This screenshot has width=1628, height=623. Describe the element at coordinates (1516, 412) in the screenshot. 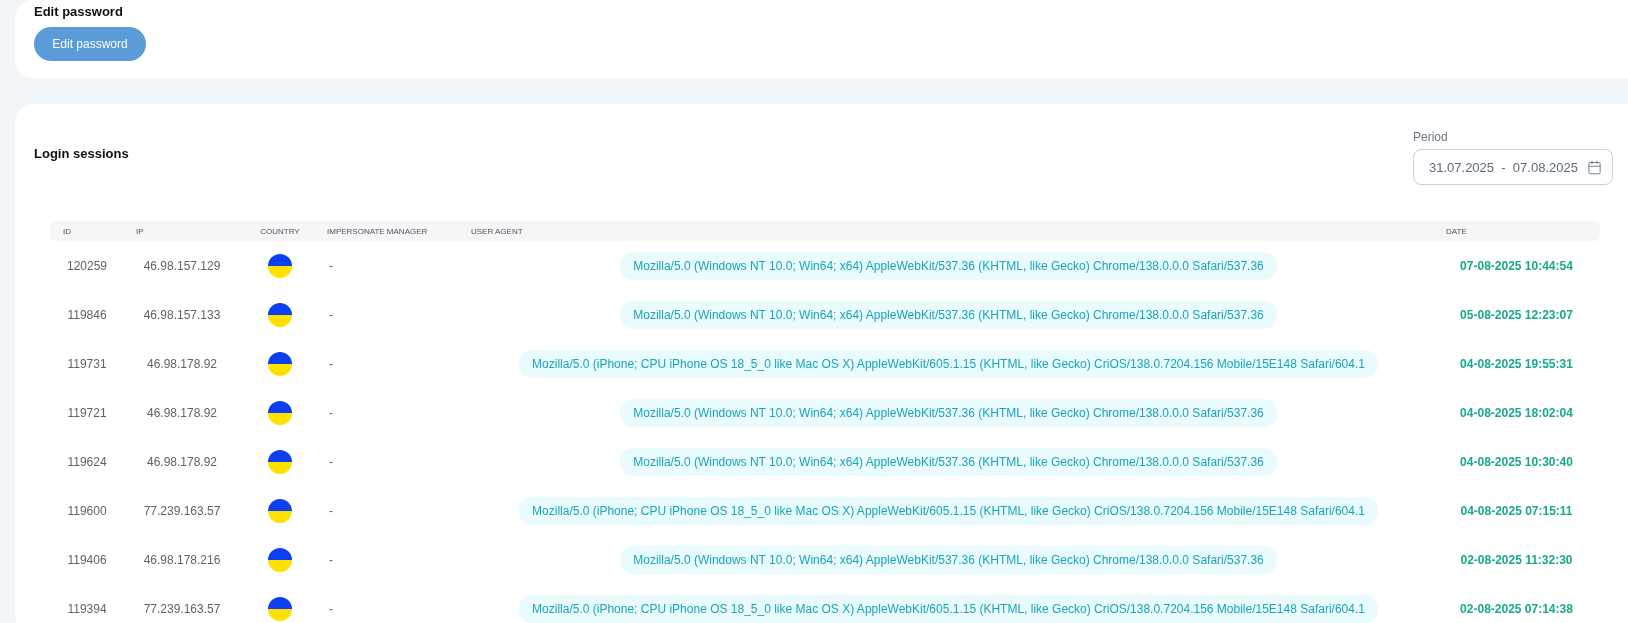

I see `date-cell: 04-08-2025 18:02:04` at that location.